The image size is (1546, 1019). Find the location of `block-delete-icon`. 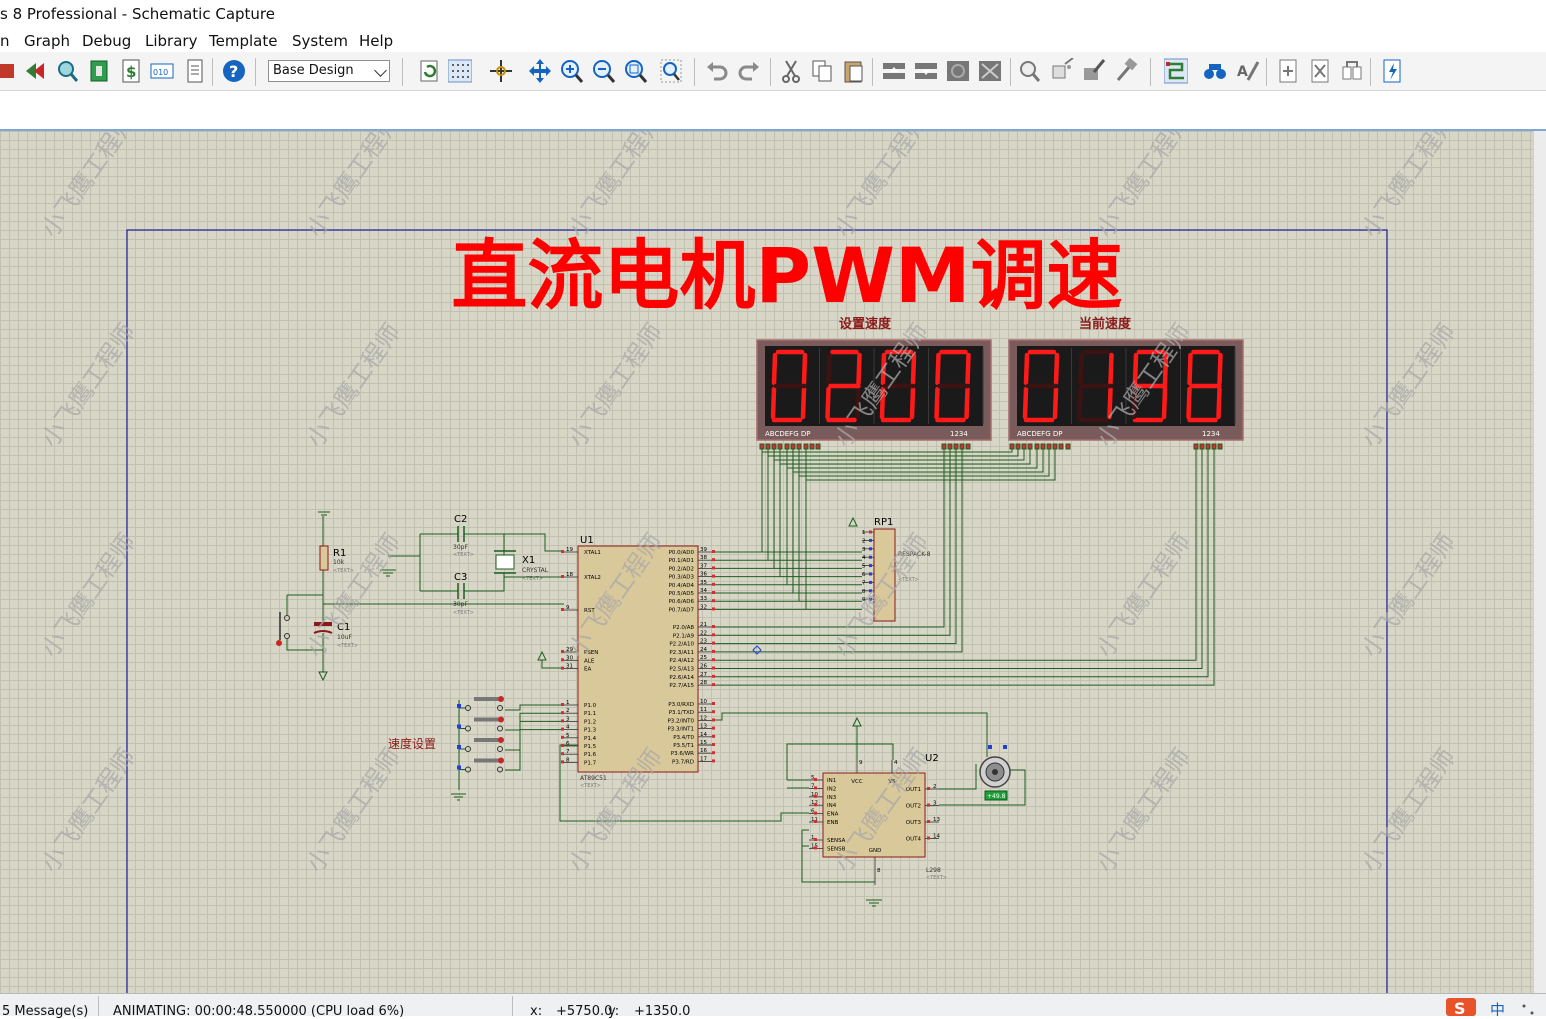

block-delete-icon is located at coordinates (990, 71).